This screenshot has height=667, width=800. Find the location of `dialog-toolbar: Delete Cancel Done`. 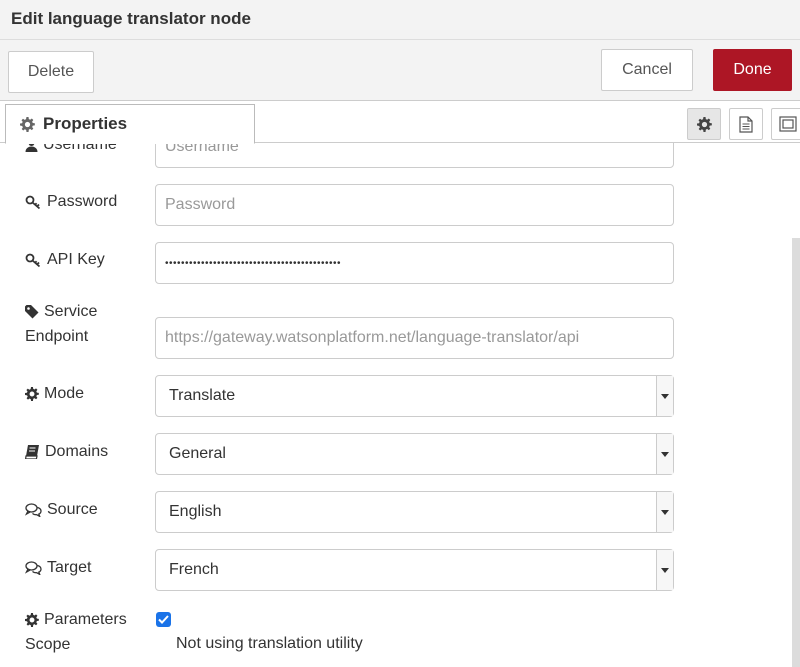

dialog-toolbar: Delete Cancel Done is located at coordinates (400, 70).